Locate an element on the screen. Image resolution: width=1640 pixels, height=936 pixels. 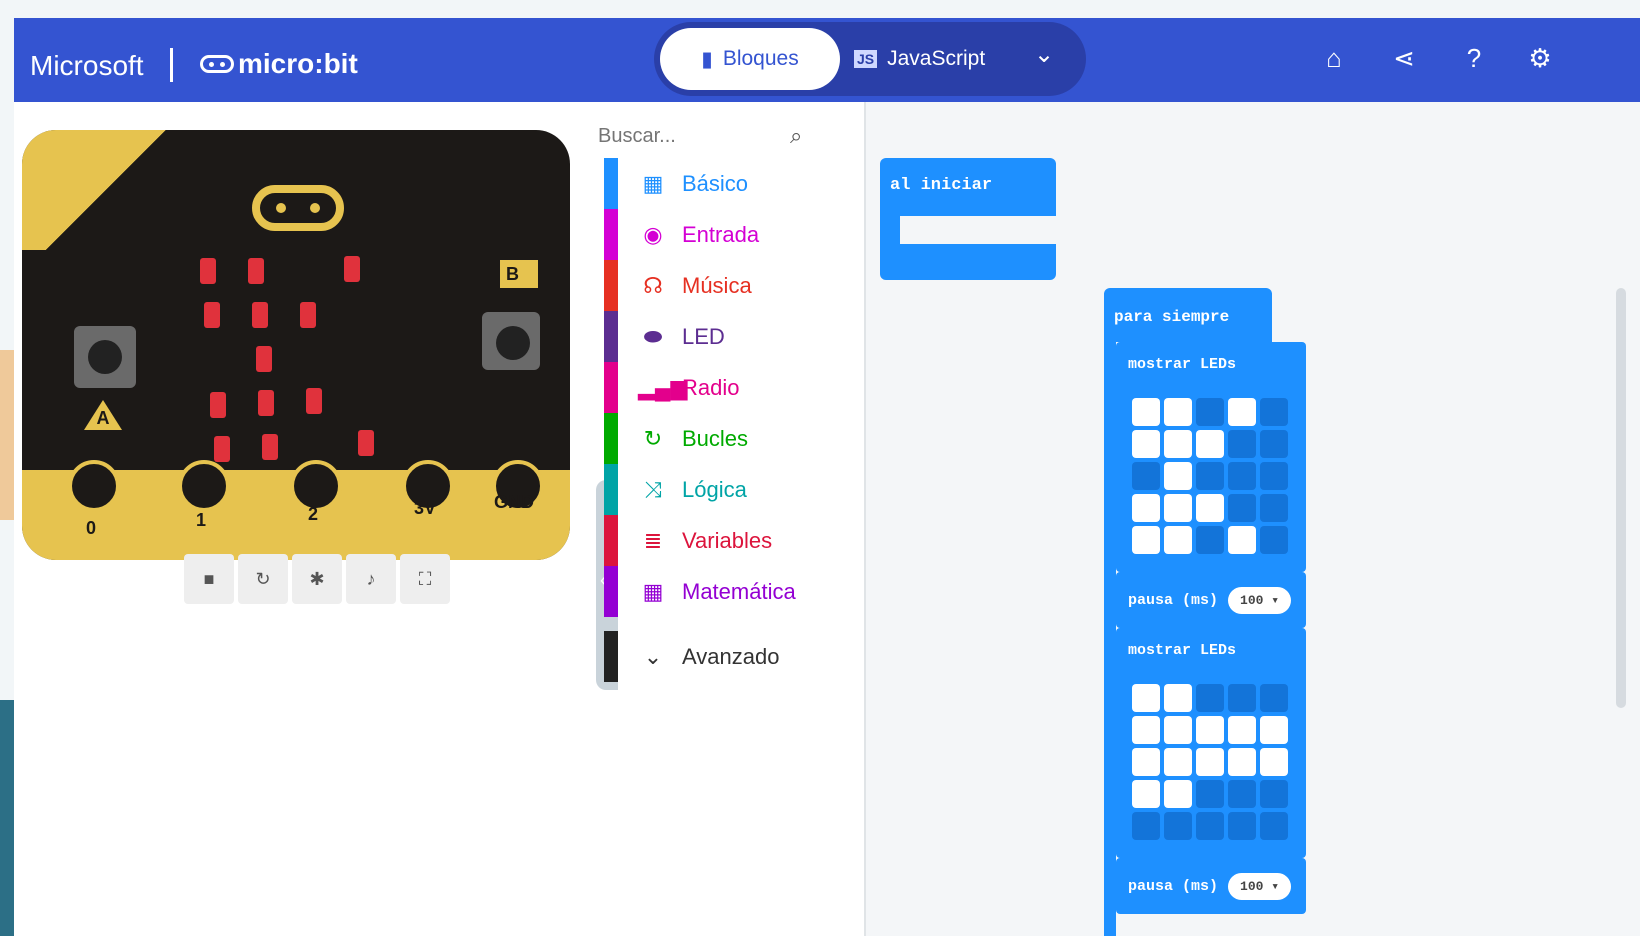
fullscreen-icon: ⛶ is located at coordinates (425, 579).